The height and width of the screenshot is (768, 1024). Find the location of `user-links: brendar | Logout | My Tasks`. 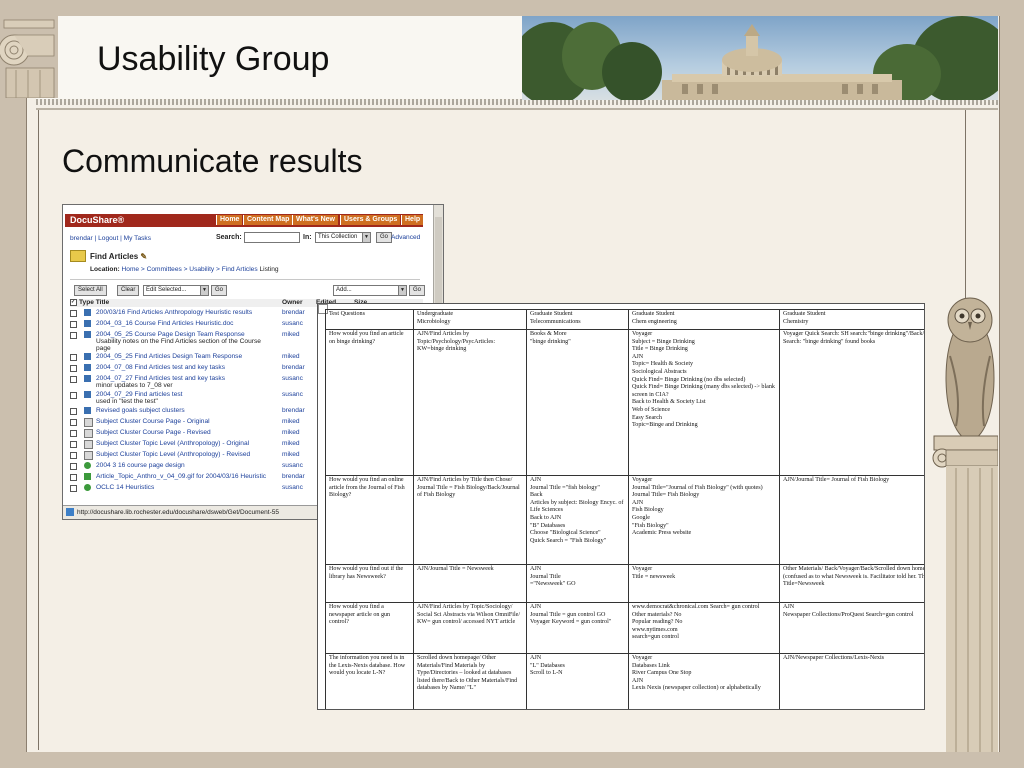

user-links: brendar | Logout | My Tasks is located at coordinates (110, 238).